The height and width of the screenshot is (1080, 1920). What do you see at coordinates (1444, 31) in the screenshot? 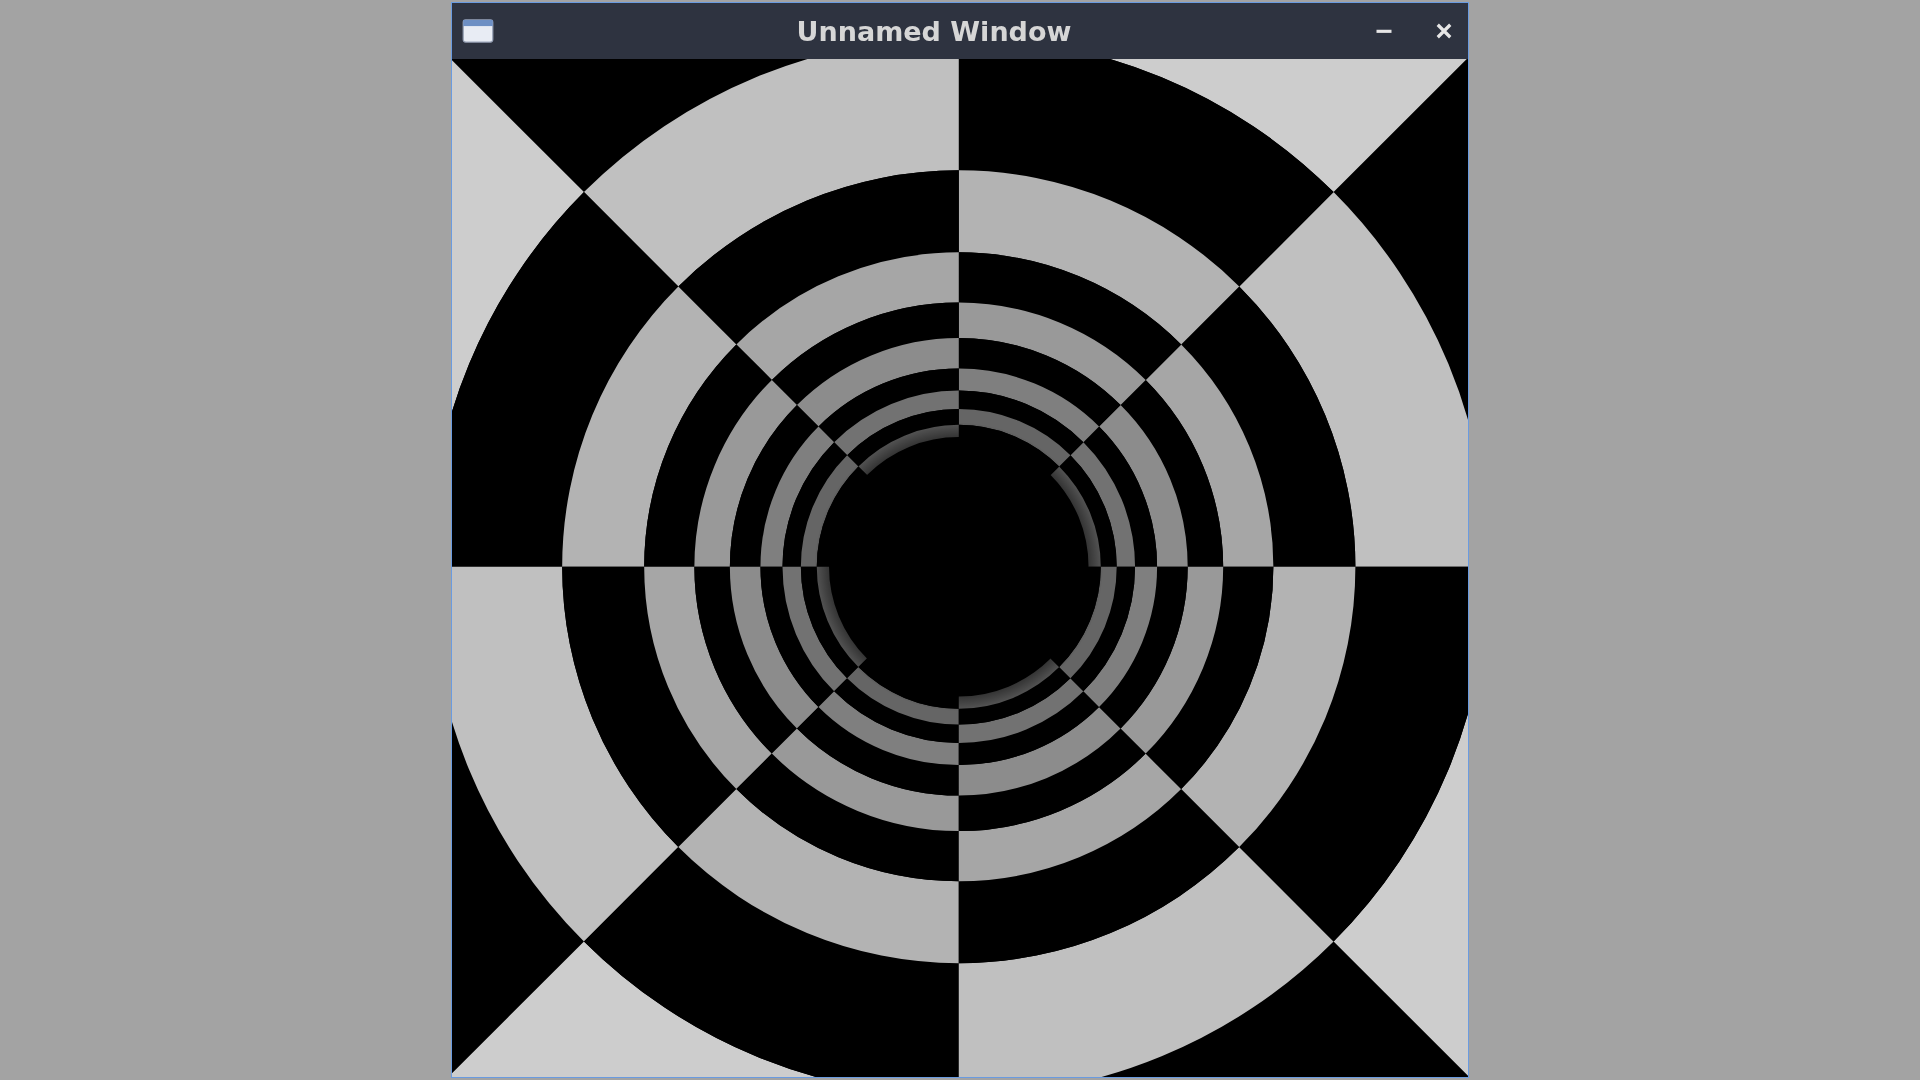
I see `close-icon` at bounding box center [1444, 31].